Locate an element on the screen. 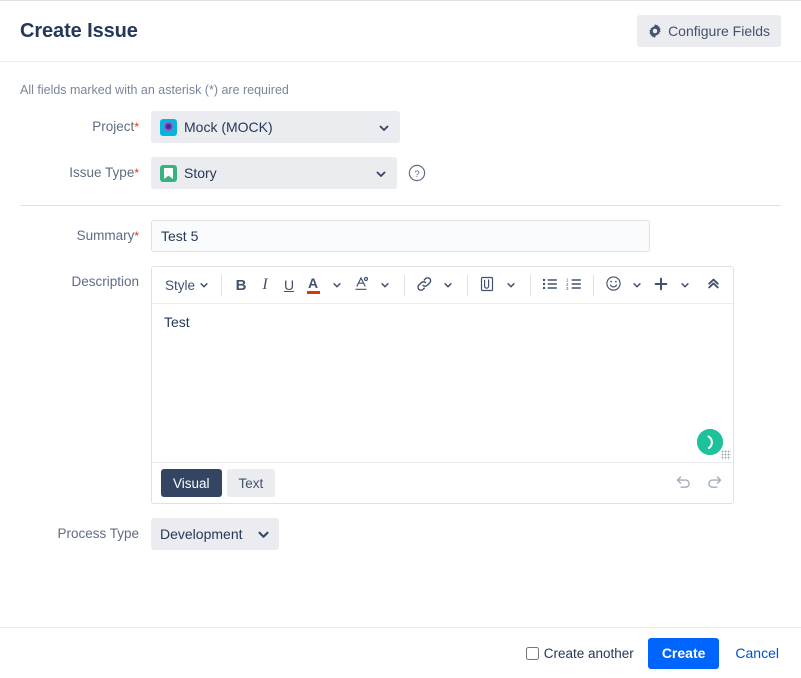 The width and height of the screenshot is (801, 678). text-color-dropdown-button is located at coordinates (337, 285).